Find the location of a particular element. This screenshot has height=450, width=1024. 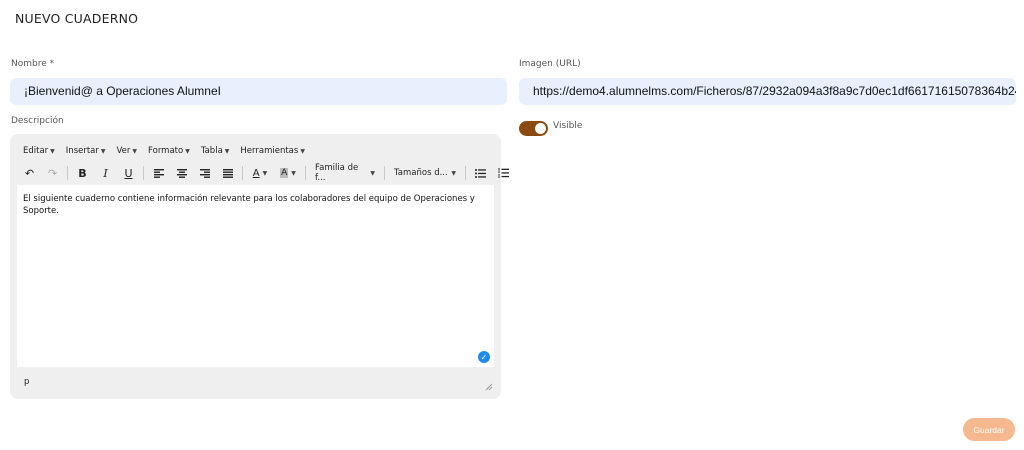

menu-formato: Formato ▼ is located at coordinates (169, 151).